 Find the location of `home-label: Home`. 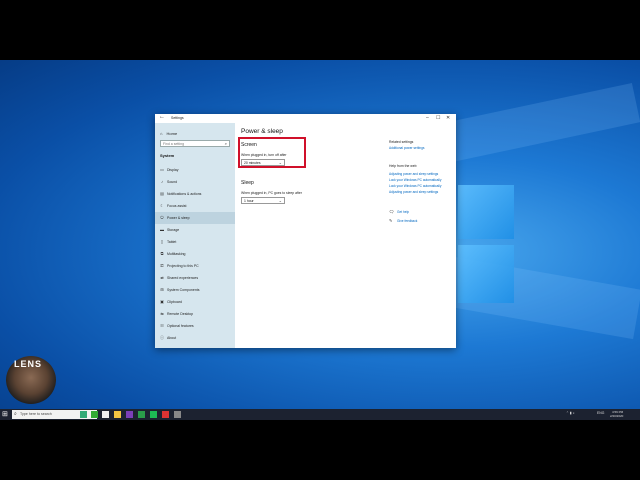

home-label: Home is located at coordinates (172, 133).